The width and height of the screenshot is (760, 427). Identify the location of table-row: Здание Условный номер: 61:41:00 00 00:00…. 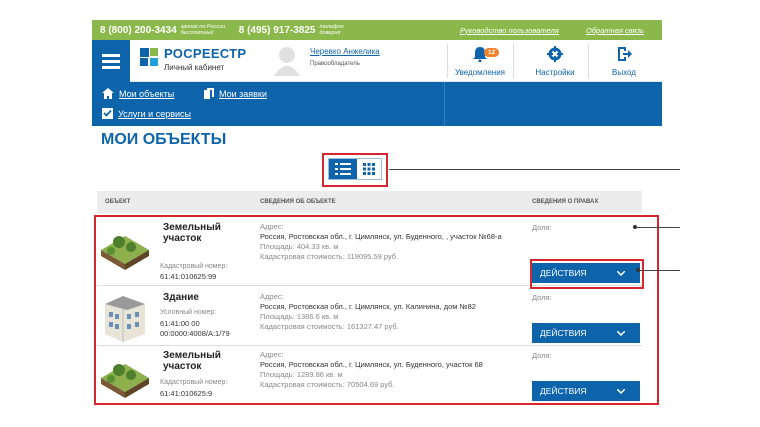
(369, 317).